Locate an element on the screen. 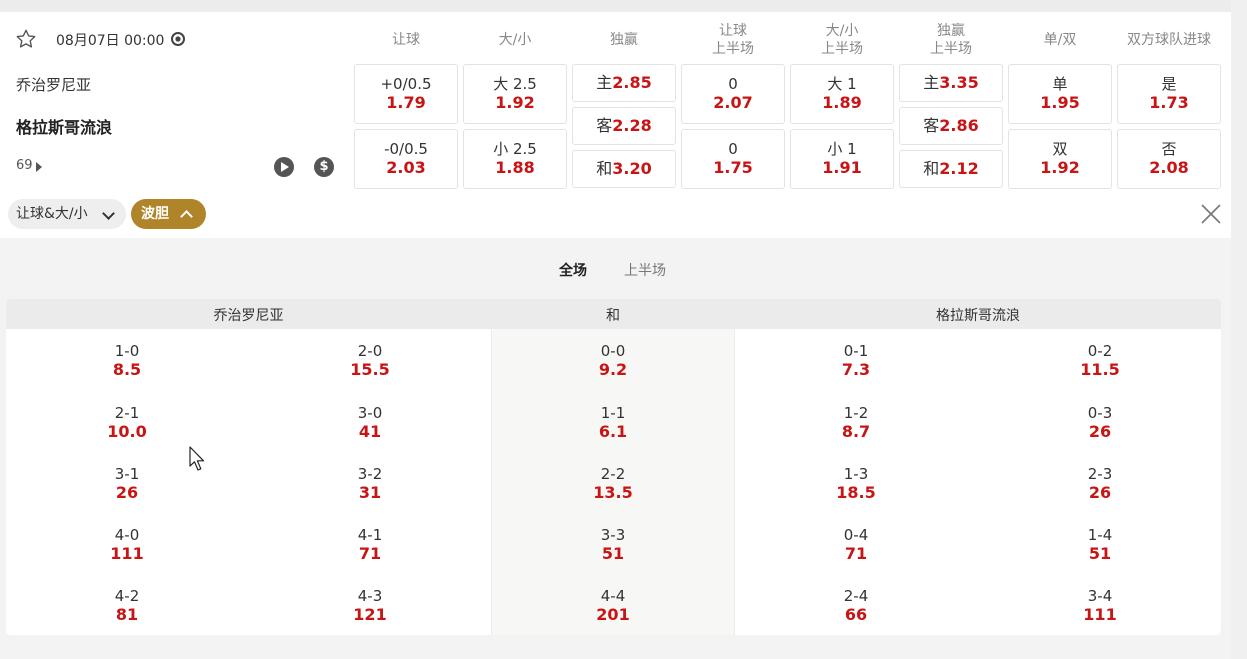 The width and height of the screenshot is (1247, 659). score-label: 1-2 is located at coordinates (856, 413).